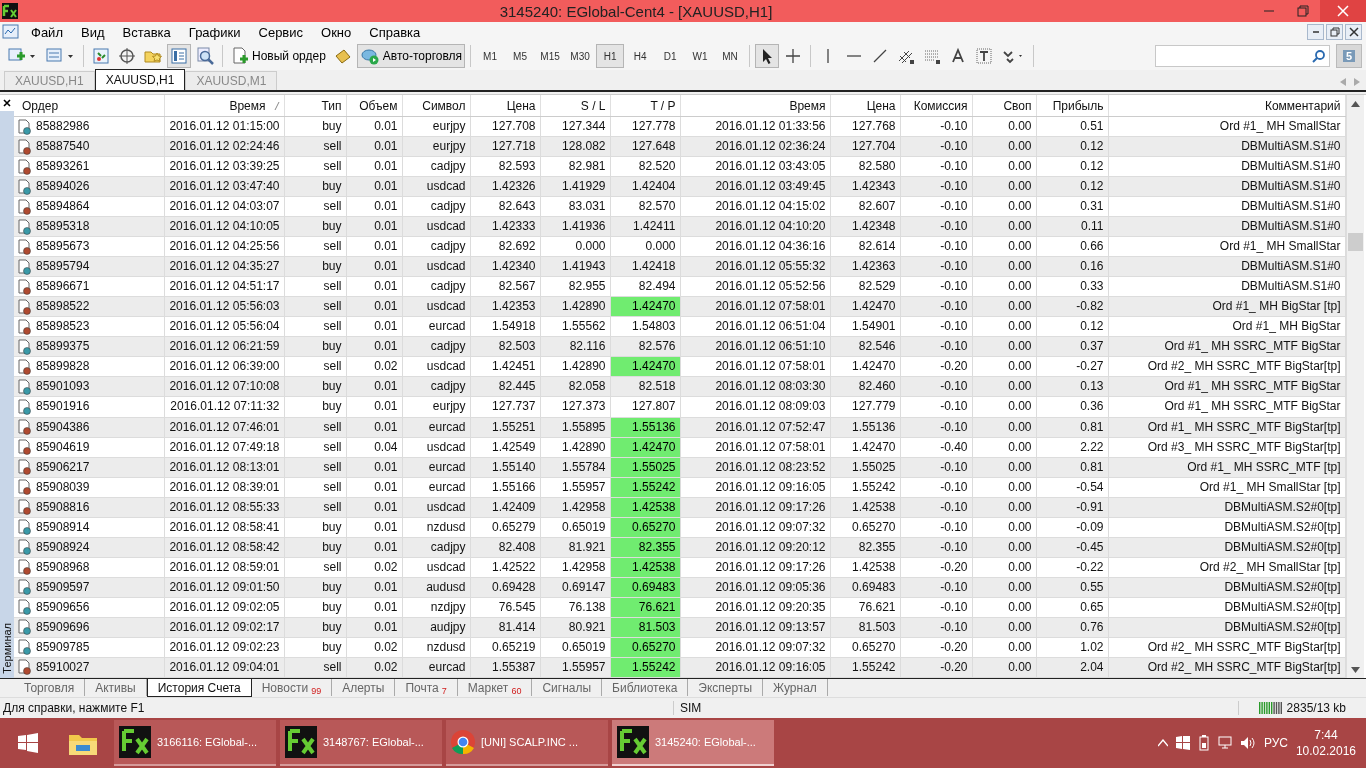  I want to click on column-header: Комиссия, so click(936, 106).